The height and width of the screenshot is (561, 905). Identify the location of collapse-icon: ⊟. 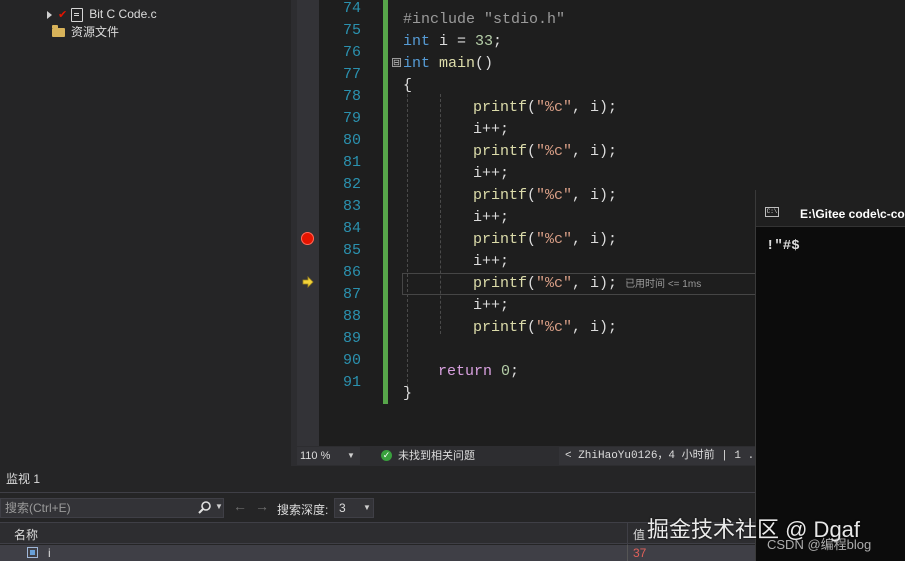
(396, 62).